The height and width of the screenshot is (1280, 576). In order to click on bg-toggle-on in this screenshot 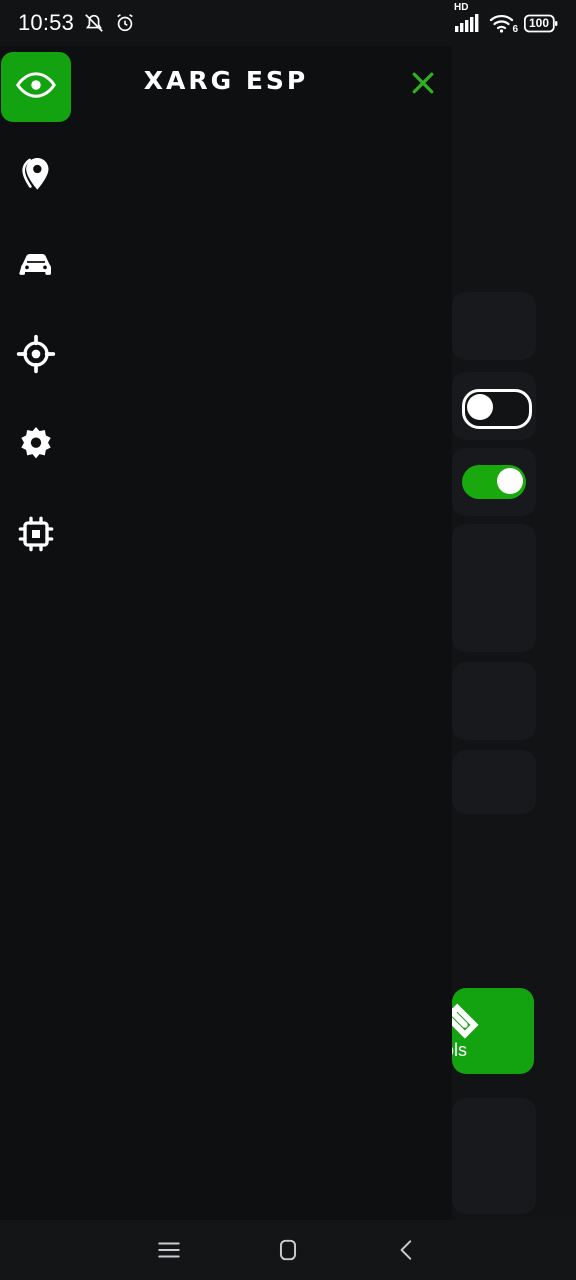, I will do `click(494, 482)`.